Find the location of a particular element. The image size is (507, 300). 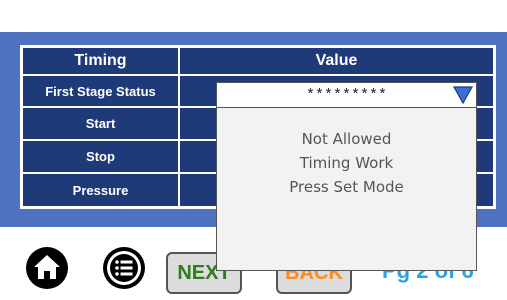

list-menu-icon is located at coordinates (124, 268).